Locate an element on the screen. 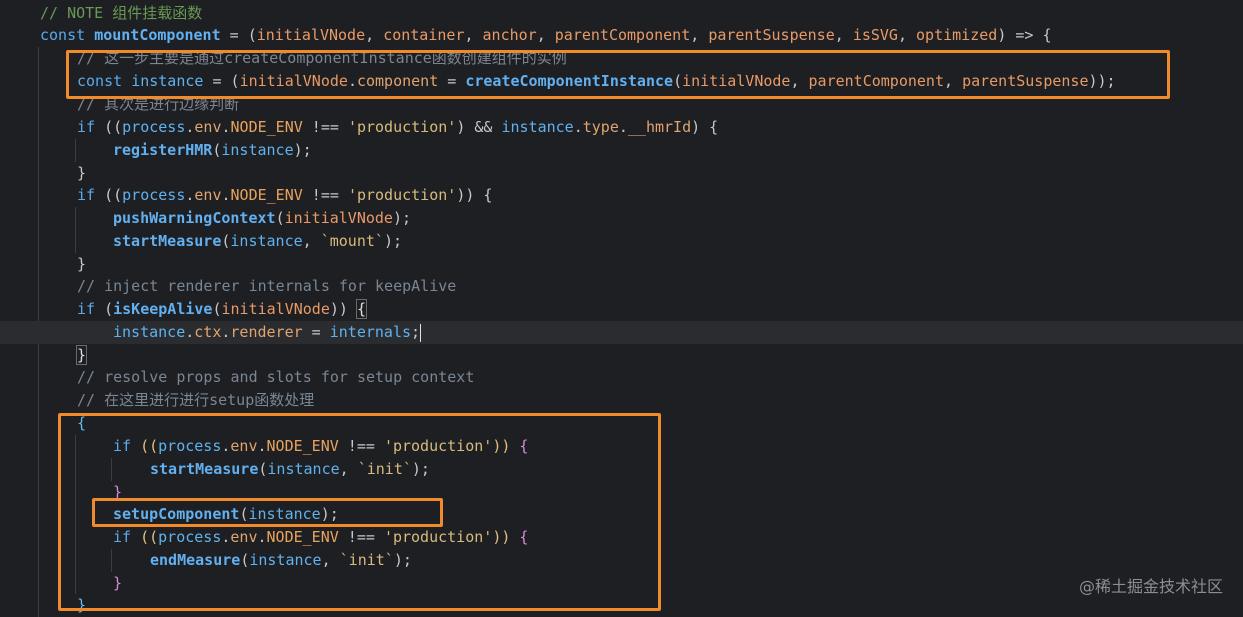 The image size is (1243, 617). code-token: // NOTE 组件挂载函数 is located at coordinates (121, 13).